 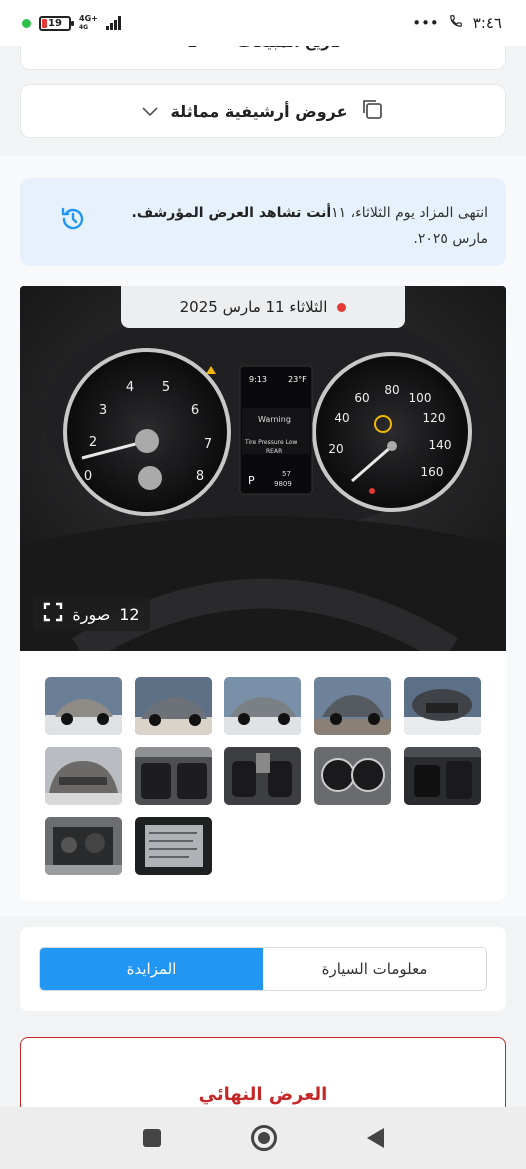 What do you see at coordinates (200, 476) in the screenshot?
I see `svg-text: 8` at bounding box center [200, 476].